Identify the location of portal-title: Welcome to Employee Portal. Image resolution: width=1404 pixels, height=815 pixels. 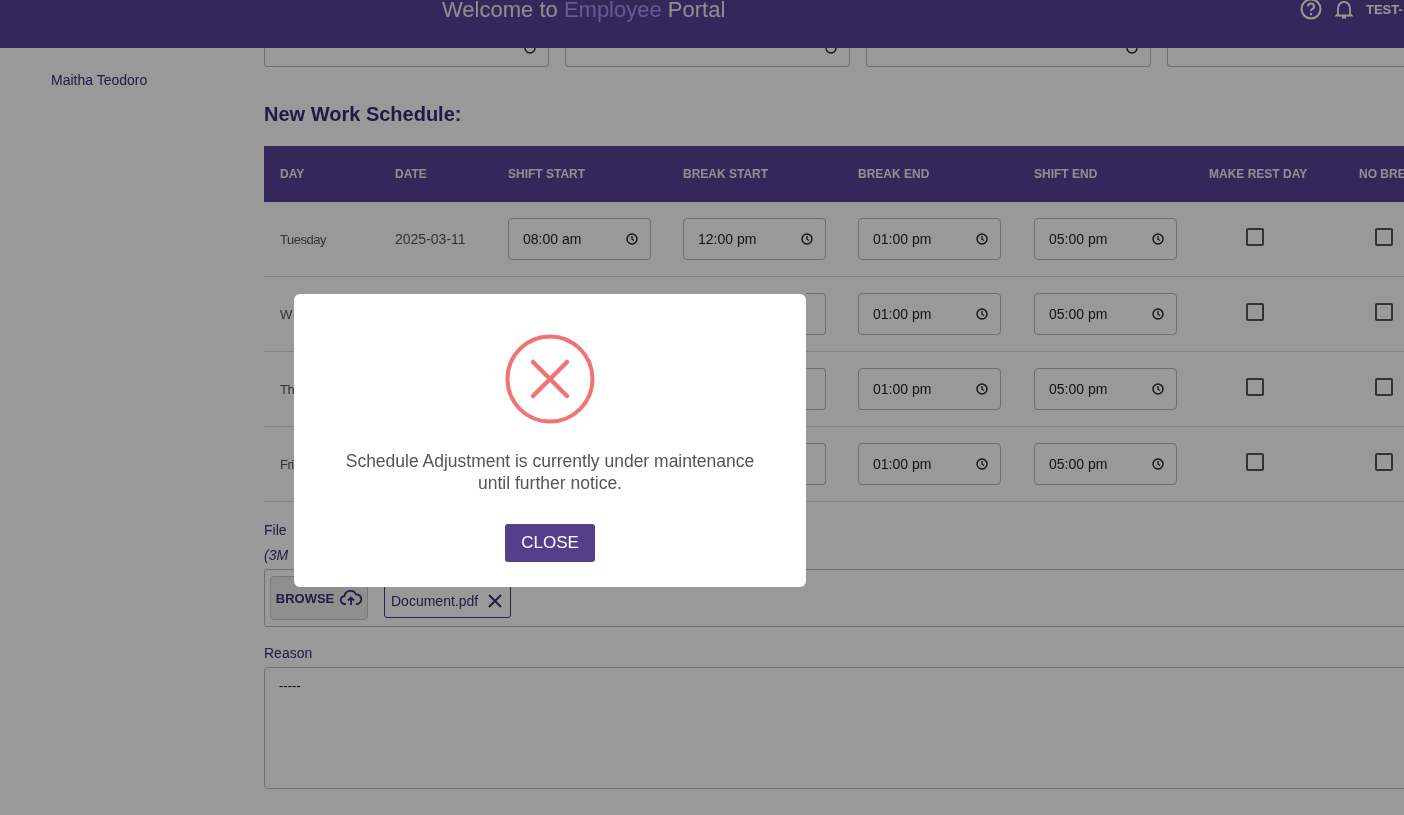
(584, 11).